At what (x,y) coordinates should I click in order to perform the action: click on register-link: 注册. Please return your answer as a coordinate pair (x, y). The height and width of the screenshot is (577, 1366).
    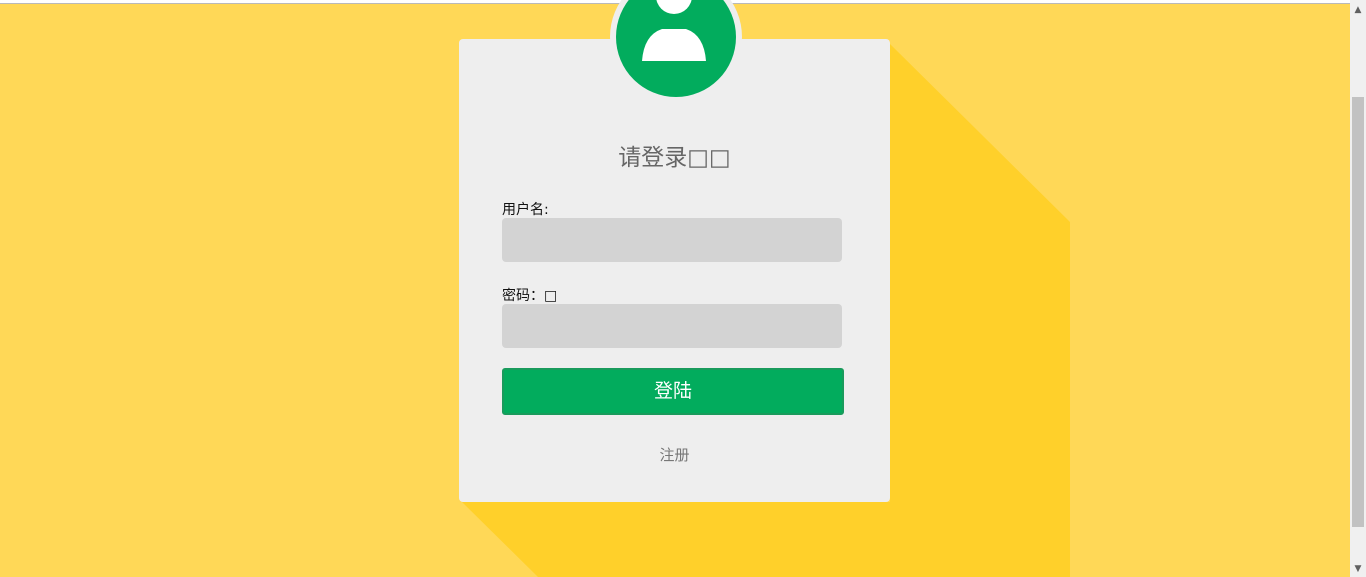
    Looking at the image, I should click on (674, 454).